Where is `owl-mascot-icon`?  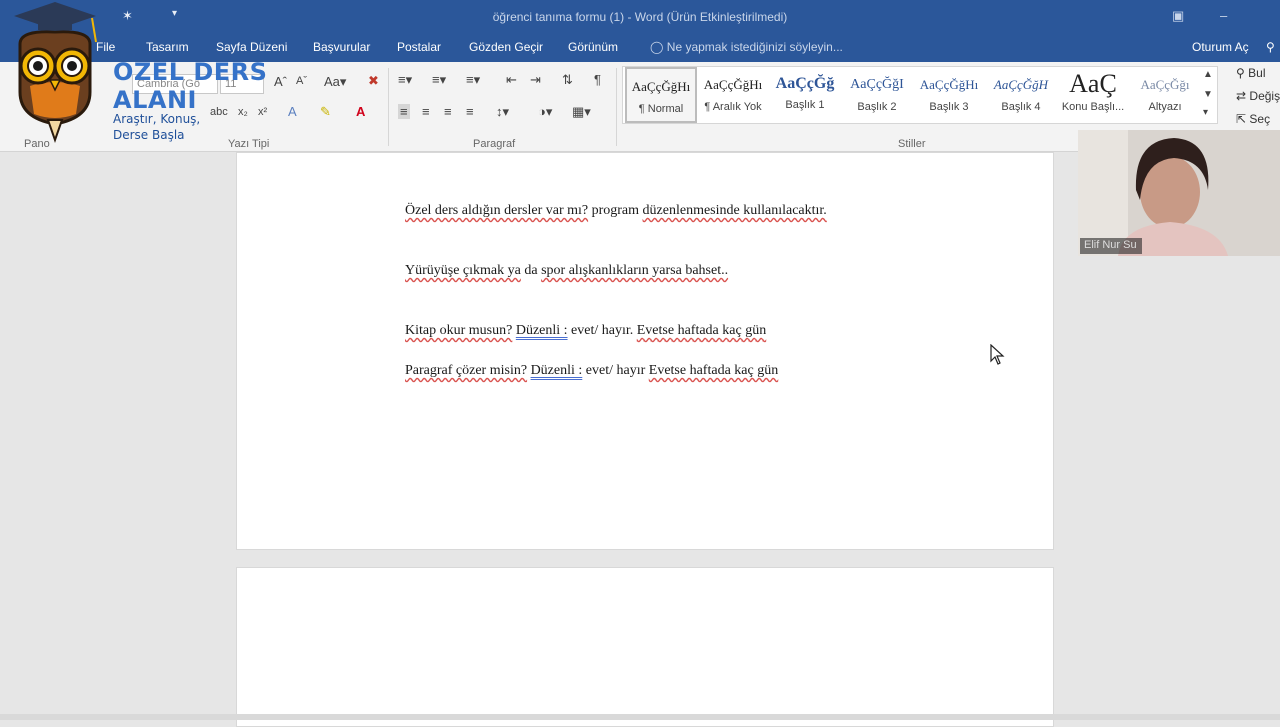 owl-mascot-icon is located at coordinates (55, 73).